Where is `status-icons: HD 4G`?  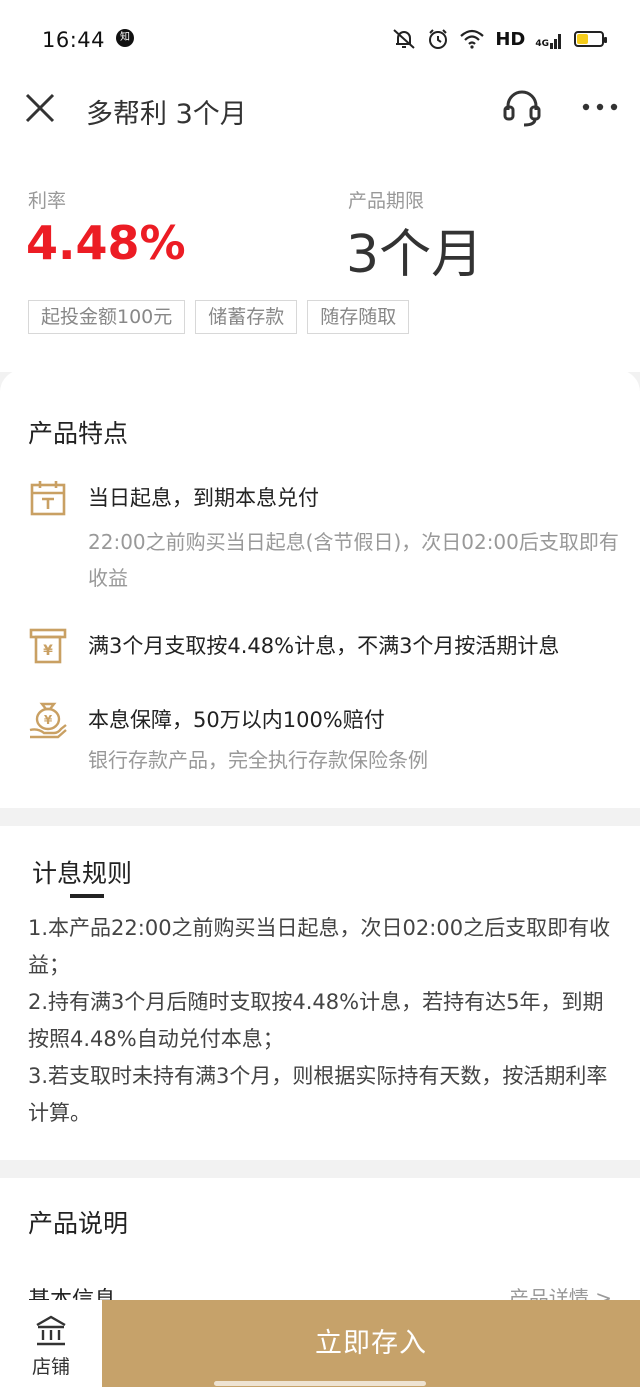 status-icons: HD 4G is located at coordinates (499, 39).